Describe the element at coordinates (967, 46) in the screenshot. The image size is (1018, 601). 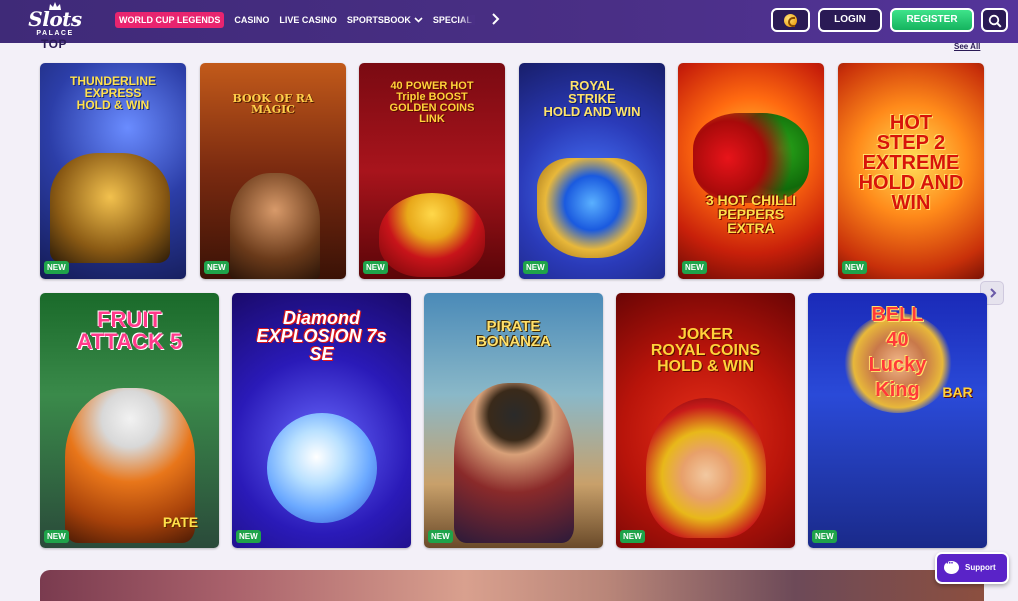
I see `see-all-link: See All` at that location.